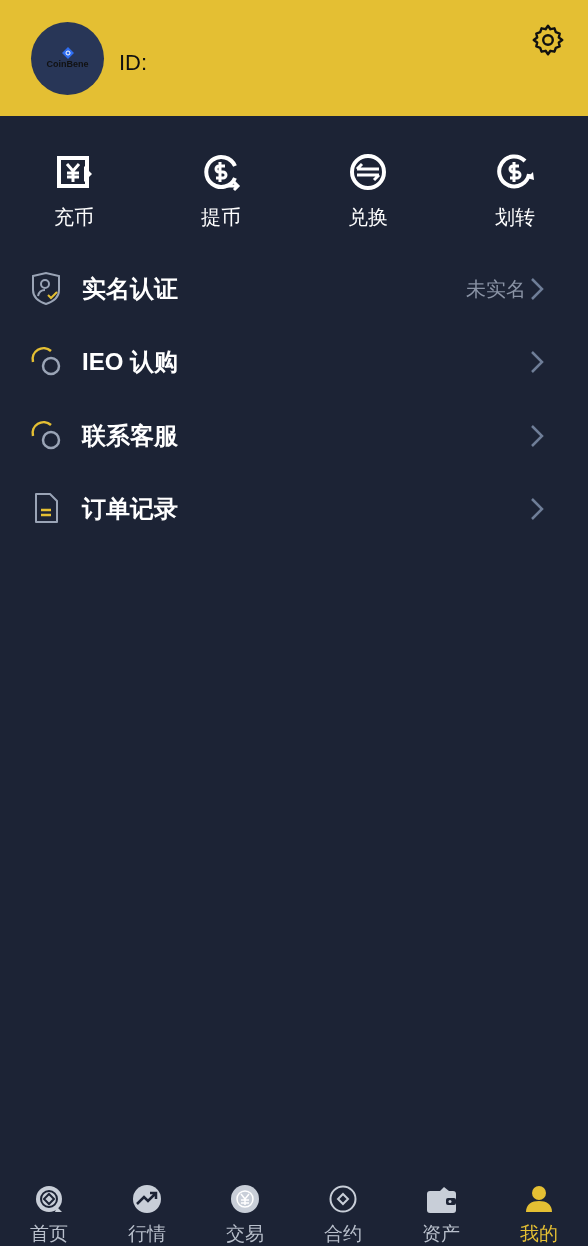  I want to click on menu-label: 实名认证, so click(130, 288).